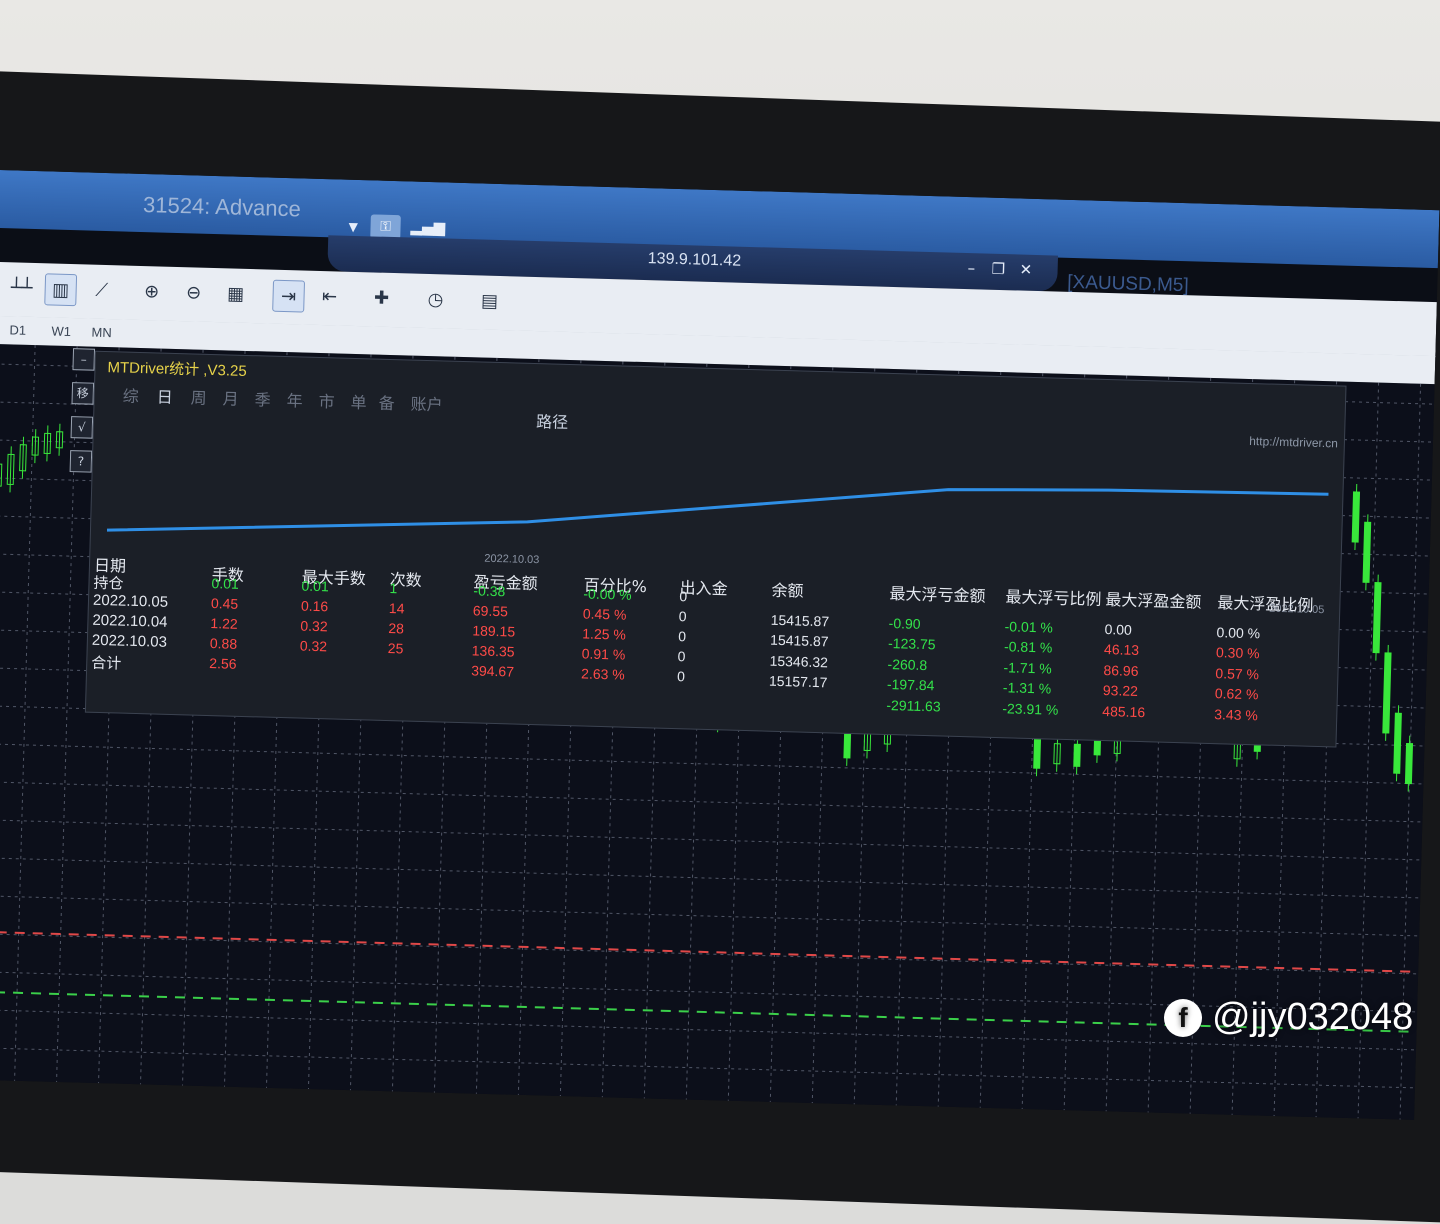 The image size is (1440, 1224). Describe the element at coordinates (435, 299) in the screenshot. I see `periods-icon: ◷` at that location.